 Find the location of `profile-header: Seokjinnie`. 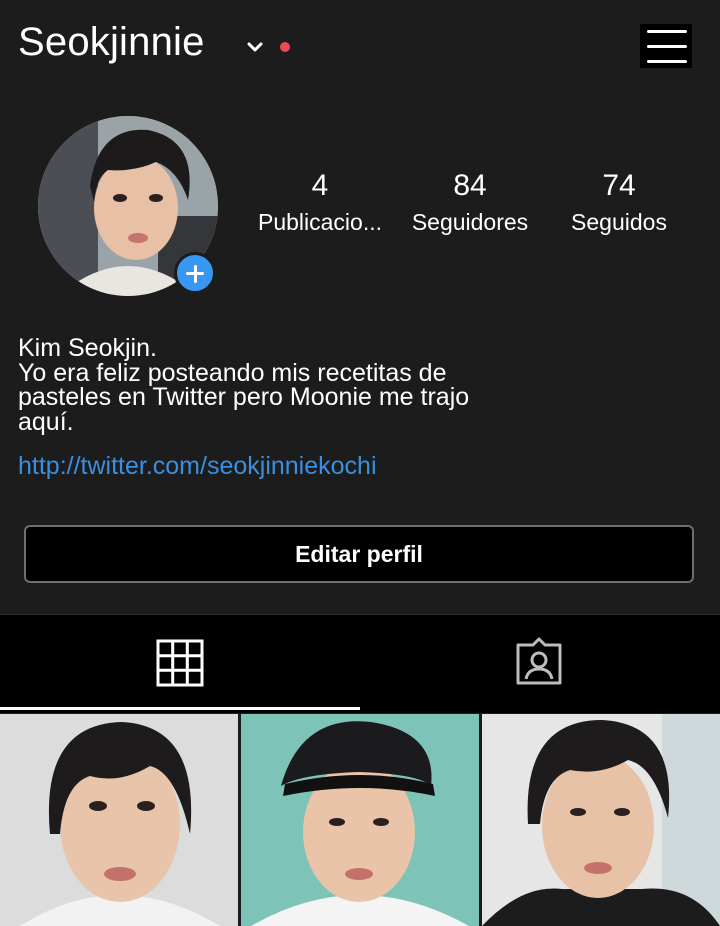

profile-header: Seokjinnie is located at coordinates (360, 45).